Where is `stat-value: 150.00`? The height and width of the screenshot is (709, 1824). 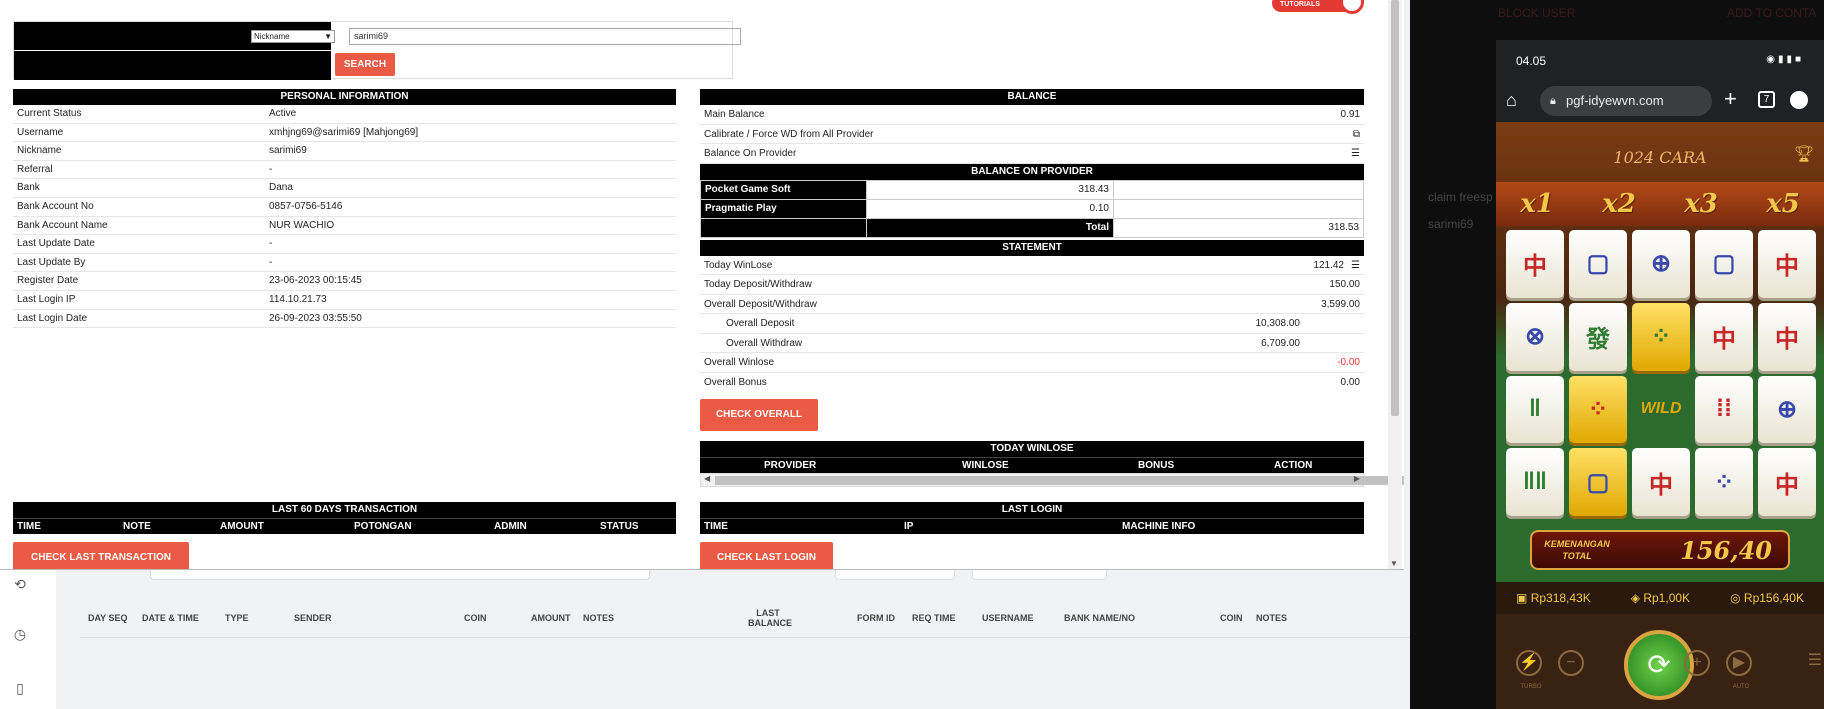
stat-value: 150.00 is located at coordinates (1344, 284).